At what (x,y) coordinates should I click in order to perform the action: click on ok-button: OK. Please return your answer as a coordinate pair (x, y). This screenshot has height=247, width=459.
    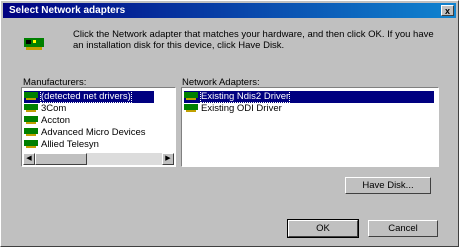
    Looking at the image, I should click on (323, 228).